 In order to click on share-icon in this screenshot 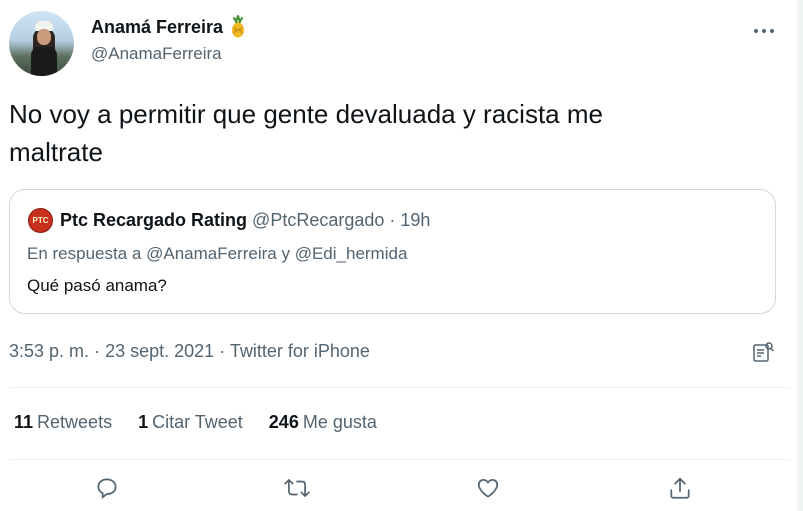, I will do `click(680, 490)`.